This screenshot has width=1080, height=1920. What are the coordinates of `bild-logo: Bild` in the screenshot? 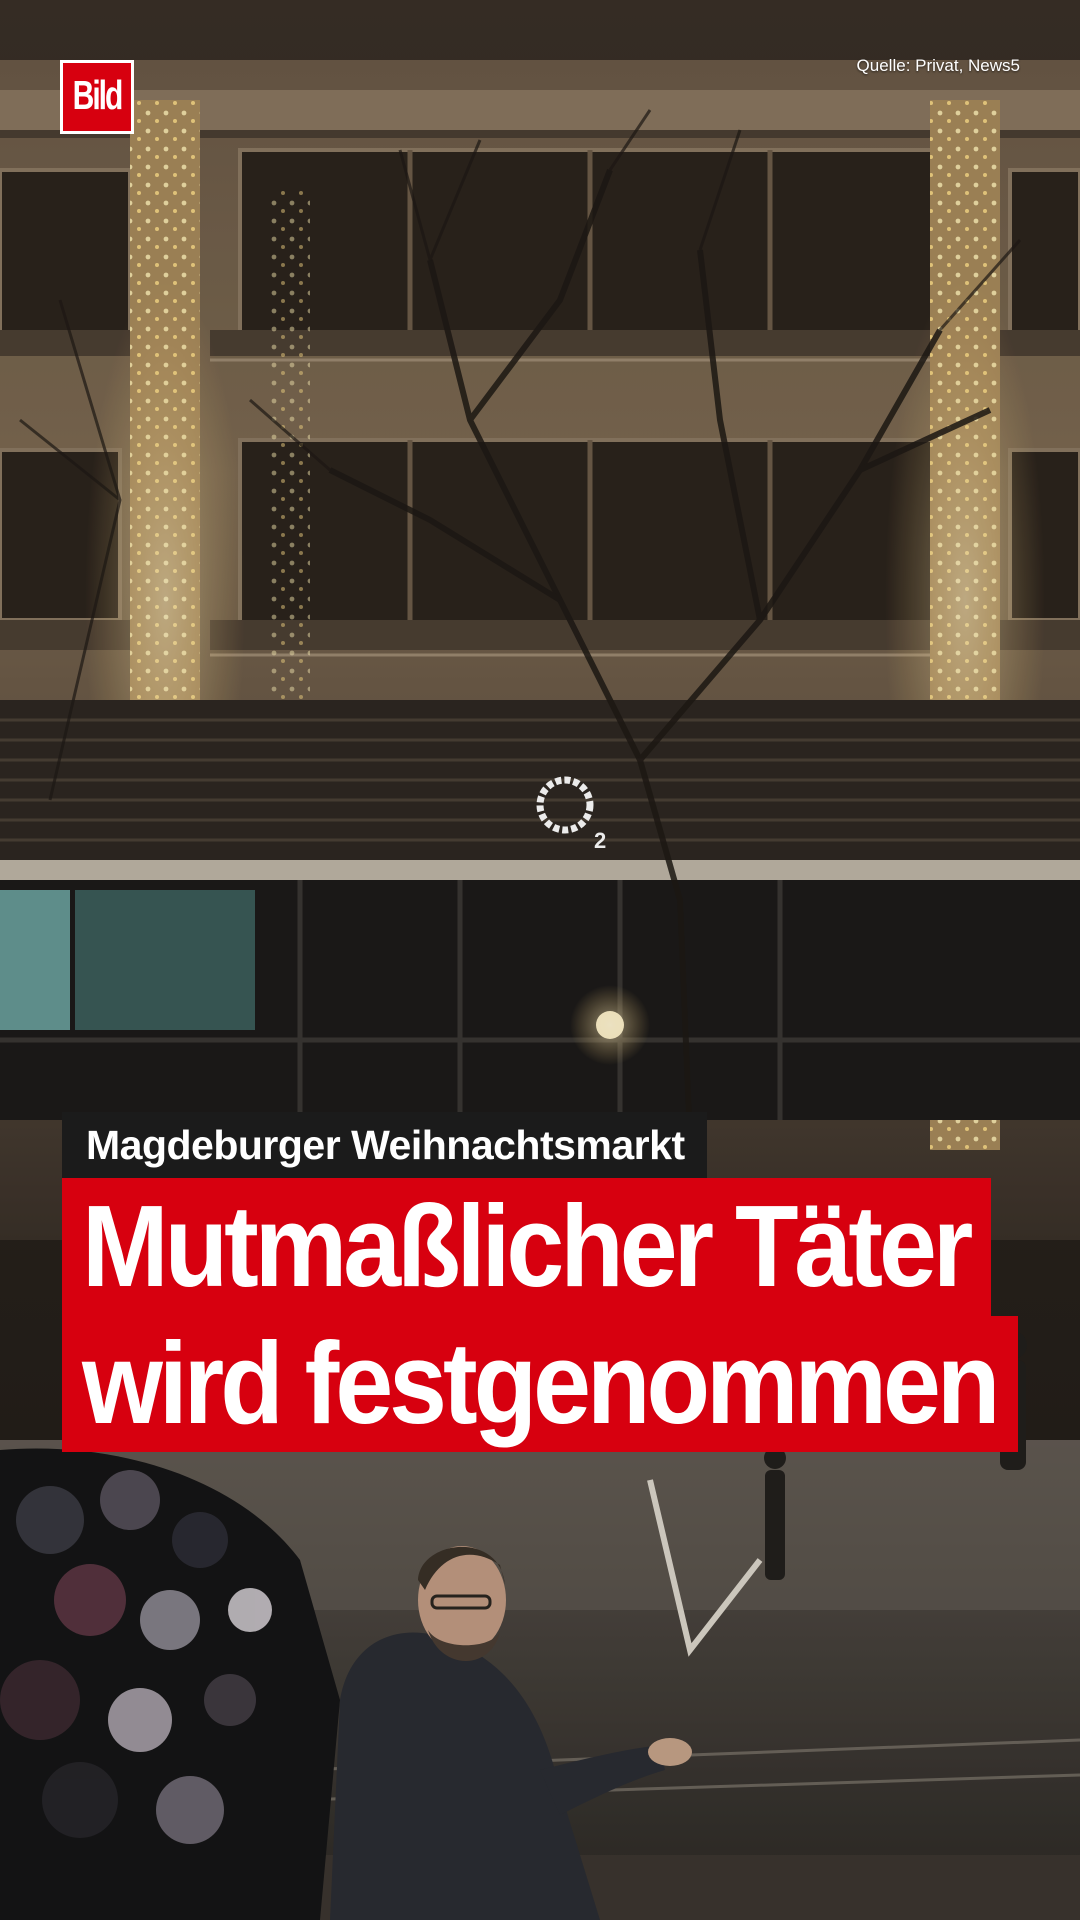 It's located at (97, 97).